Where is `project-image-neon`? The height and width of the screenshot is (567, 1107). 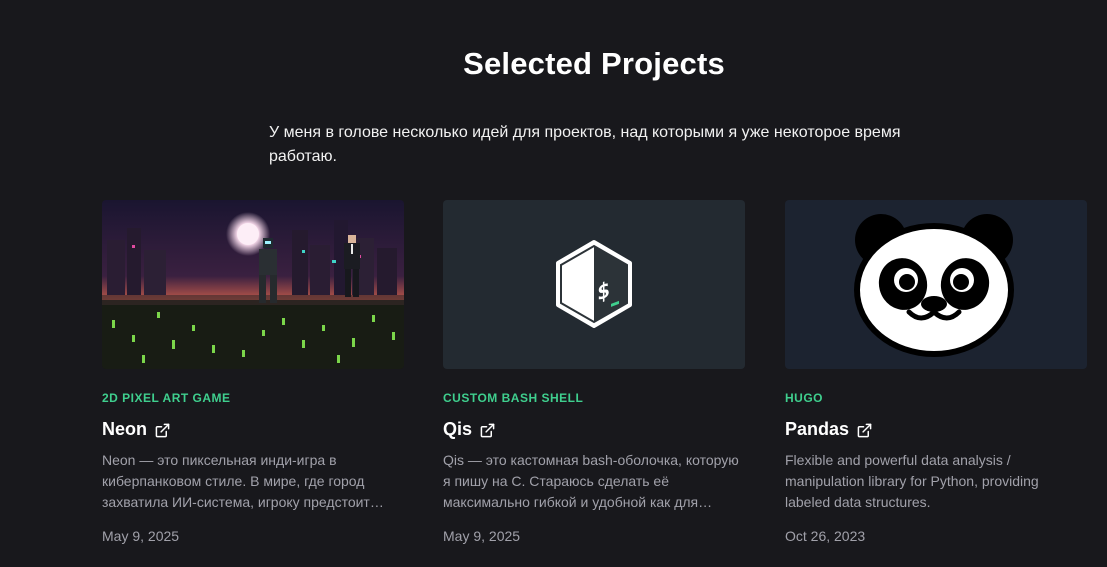 project-image-neon is located at coordinates (253, 284).